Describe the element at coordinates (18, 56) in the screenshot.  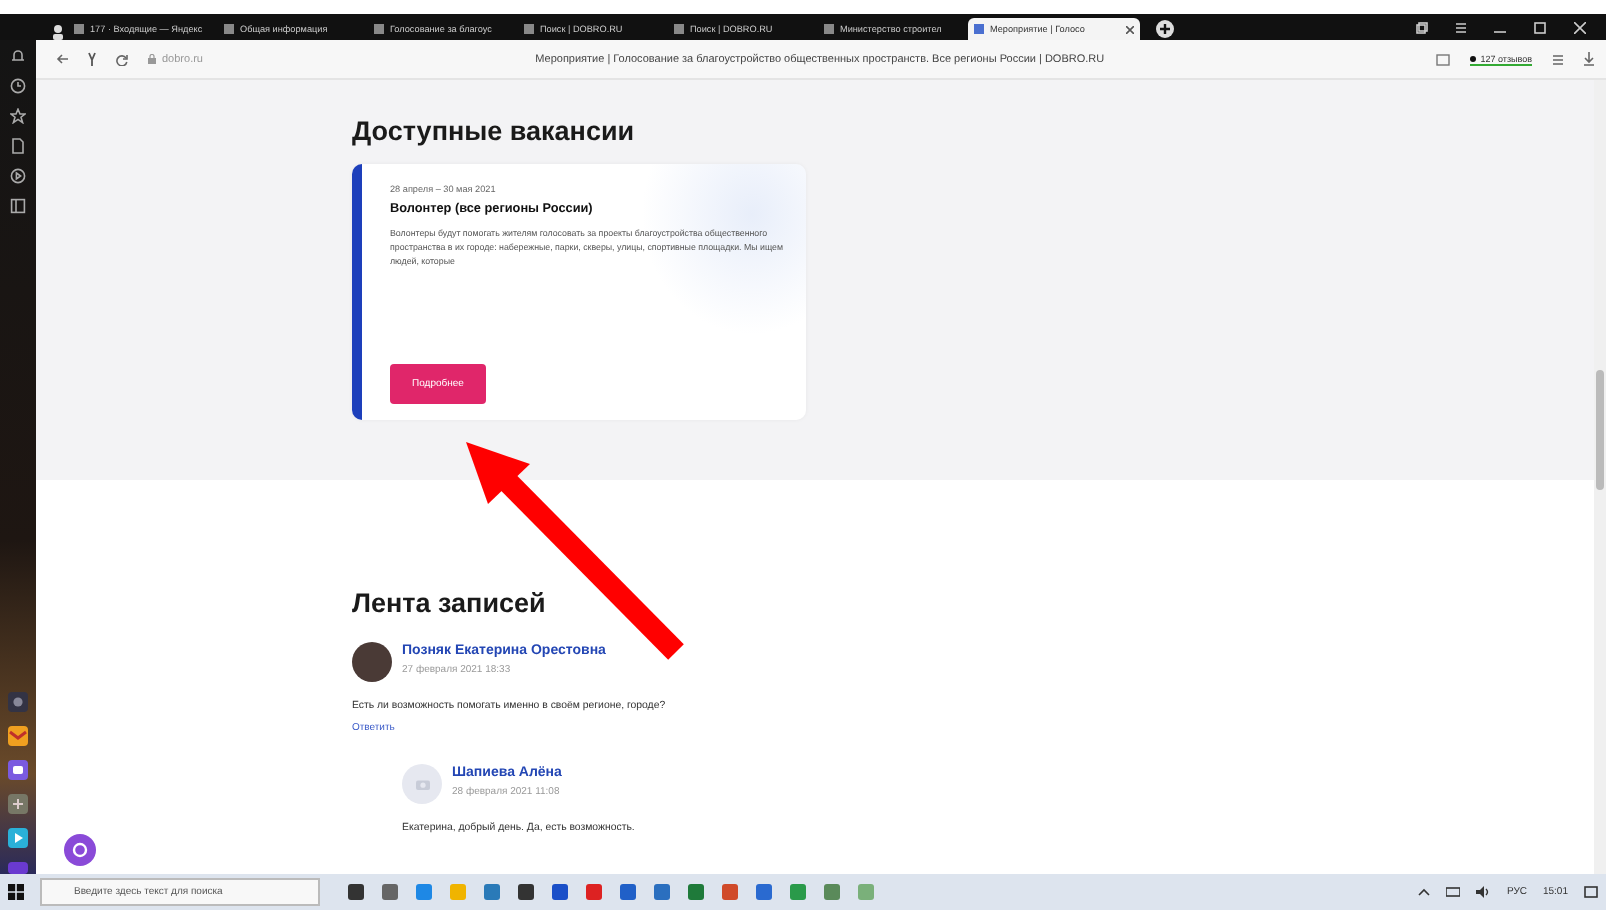
I see `bell-icon` at that location.